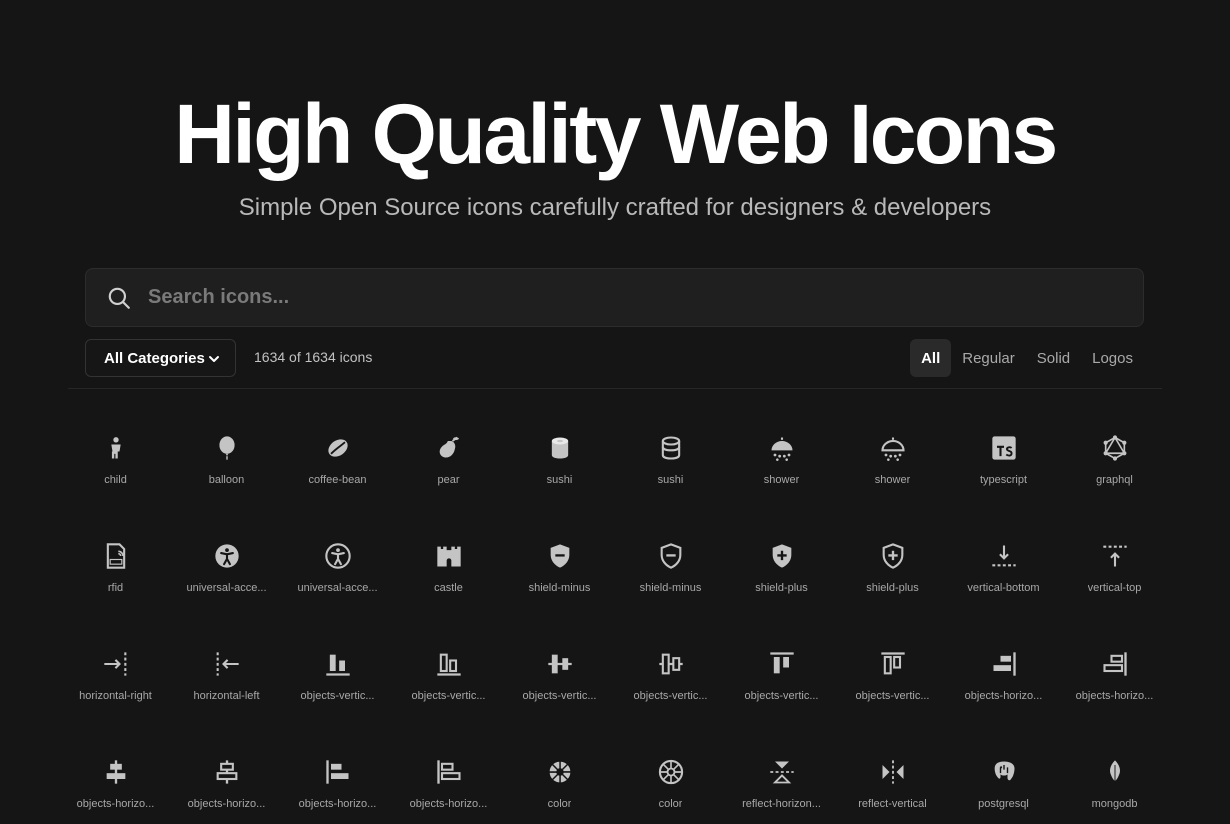 The image size is (1230, 824). I want to click on balloon-icon, so click(227, 448).